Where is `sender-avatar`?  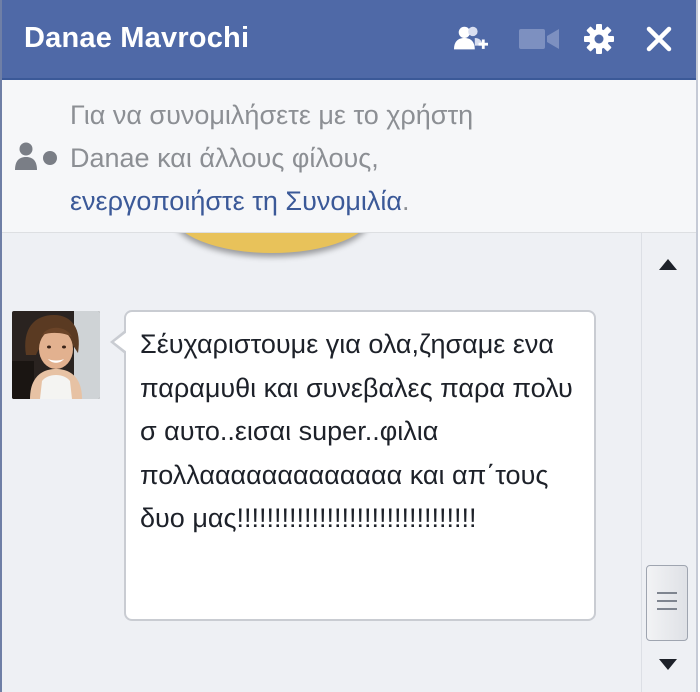
sender-avatar is located at coordinates (56, 355).